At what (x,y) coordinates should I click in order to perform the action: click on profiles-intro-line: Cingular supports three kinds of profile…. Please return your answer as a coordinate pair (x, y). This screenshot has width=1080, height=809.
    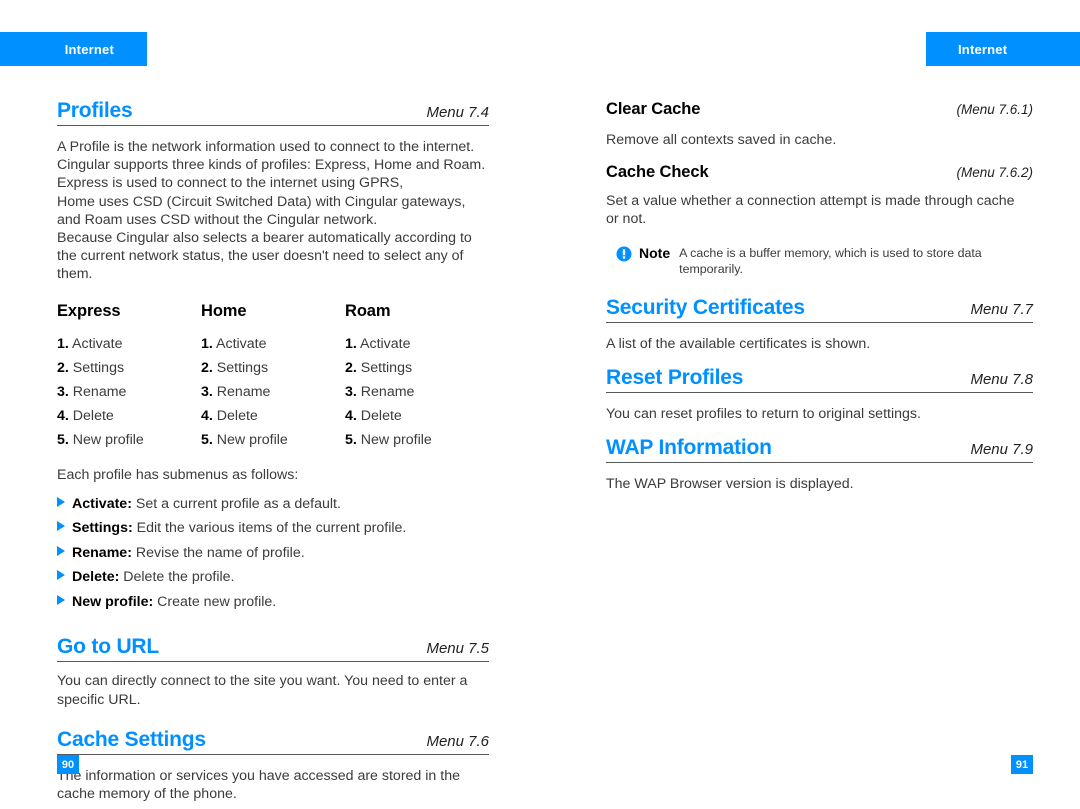
    Looking at the image, I should click on (271, 165).